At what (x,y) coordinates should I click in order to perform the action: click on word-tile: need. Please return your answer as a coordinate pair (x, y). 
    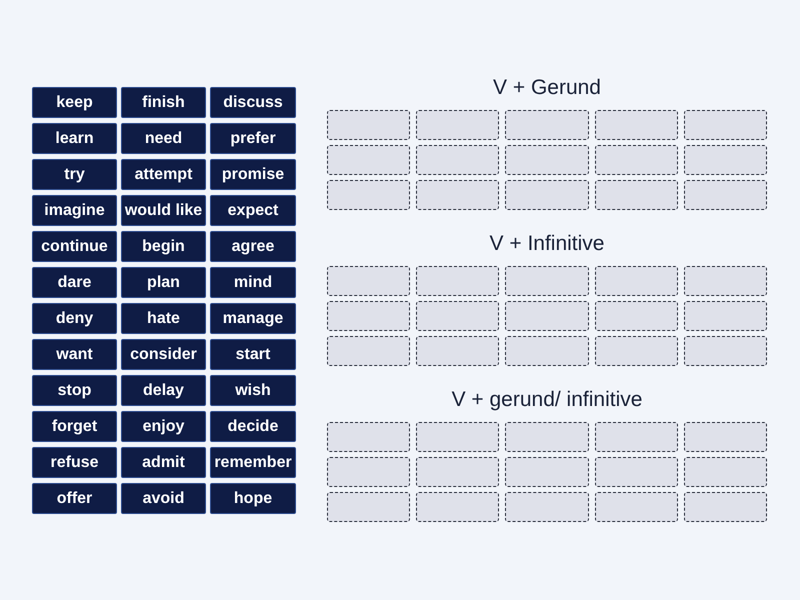
    Looking at the image, I should click on (163, 138).